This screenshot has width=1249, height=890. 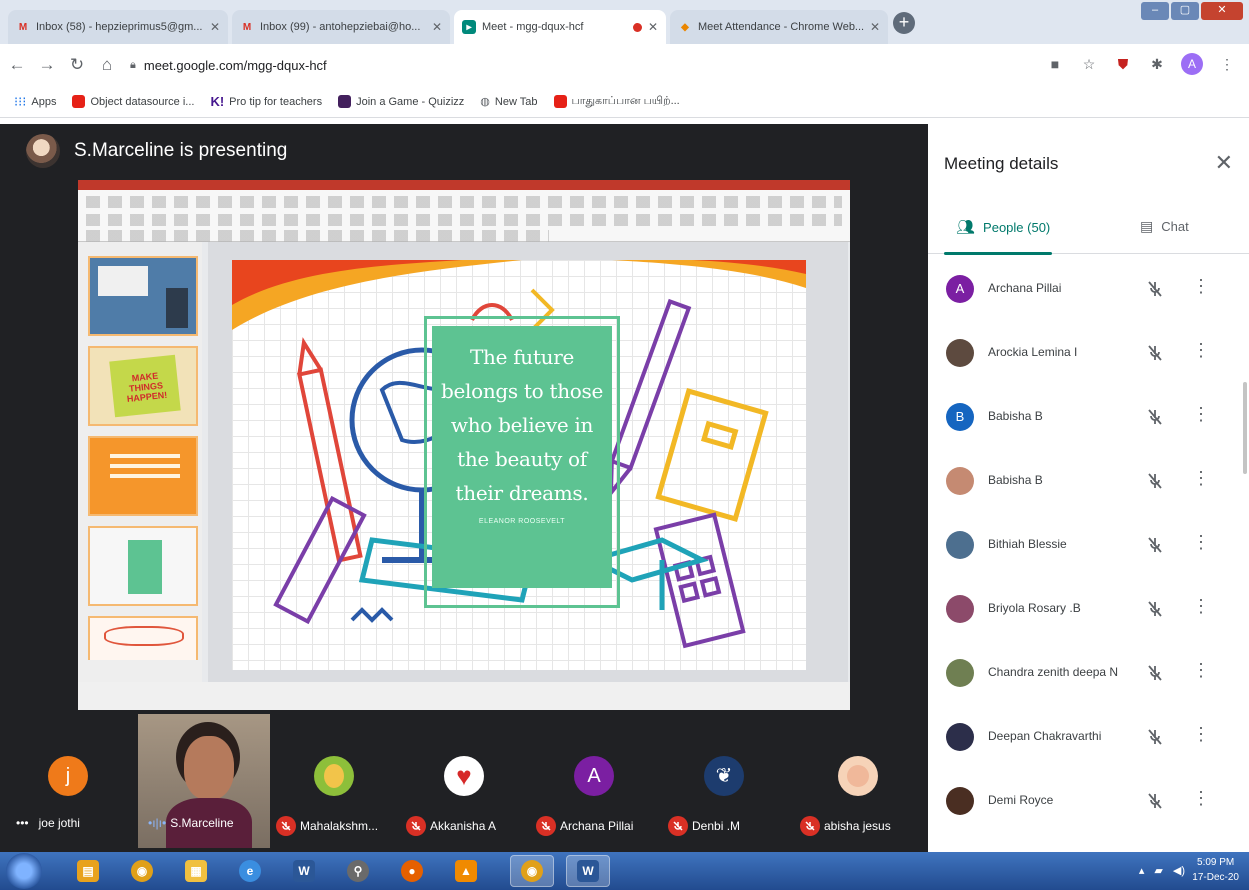 I want to click on network-icon: ▰, so click(x=1158, y=870).